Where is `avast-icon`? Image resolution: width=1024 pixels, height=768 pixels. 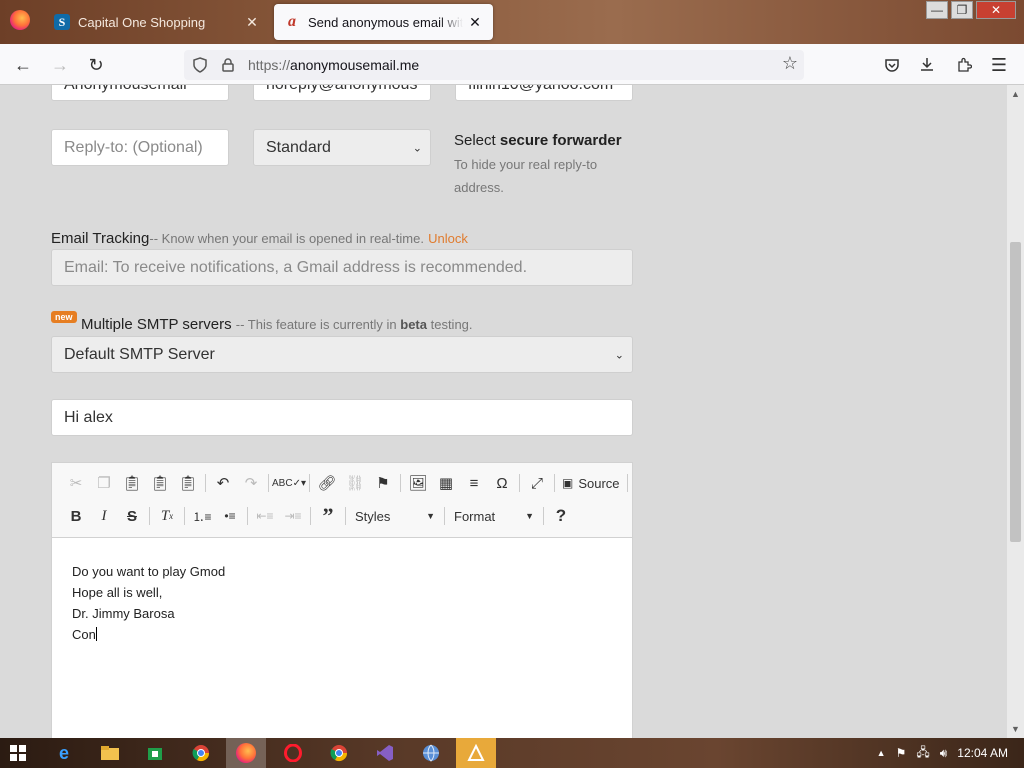 avast-icon is located at coordinates (476, 753).